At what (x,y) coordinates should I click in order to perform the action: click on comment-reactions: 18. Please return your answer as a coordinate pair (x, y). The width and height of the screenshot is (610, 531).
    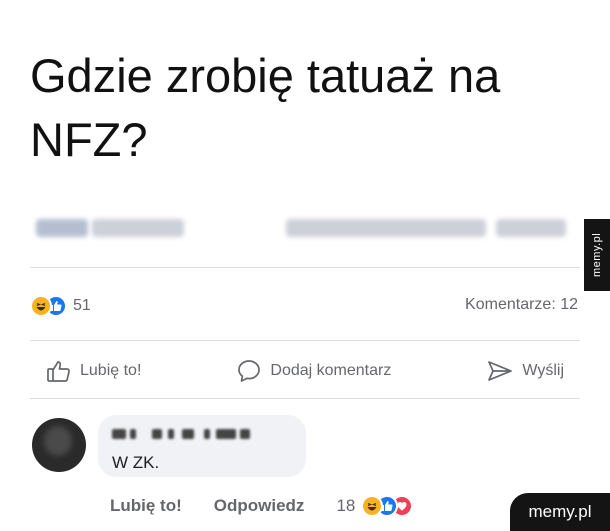
    Looking at the image, I should click on (375, 506).